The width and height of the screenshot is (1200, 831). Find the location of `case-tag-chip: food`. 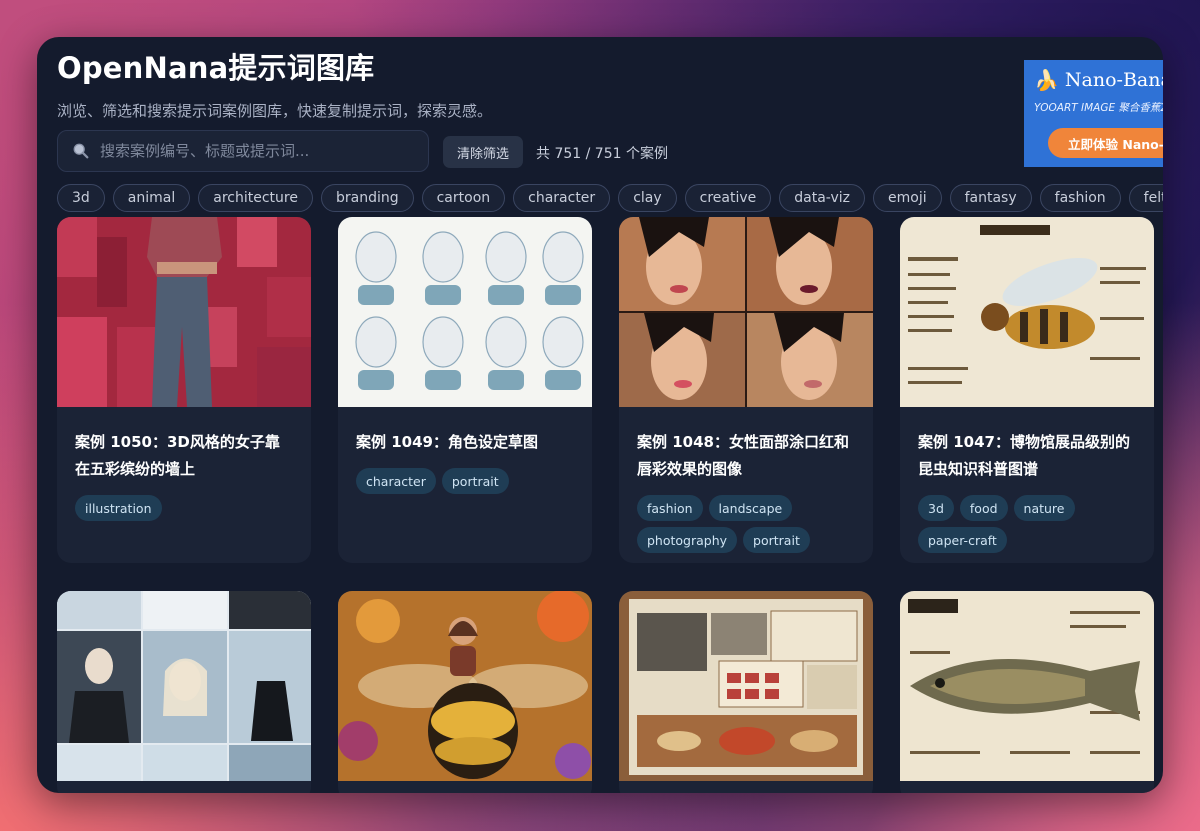

case-tag-chip: food is located at coordinates (983, 508).